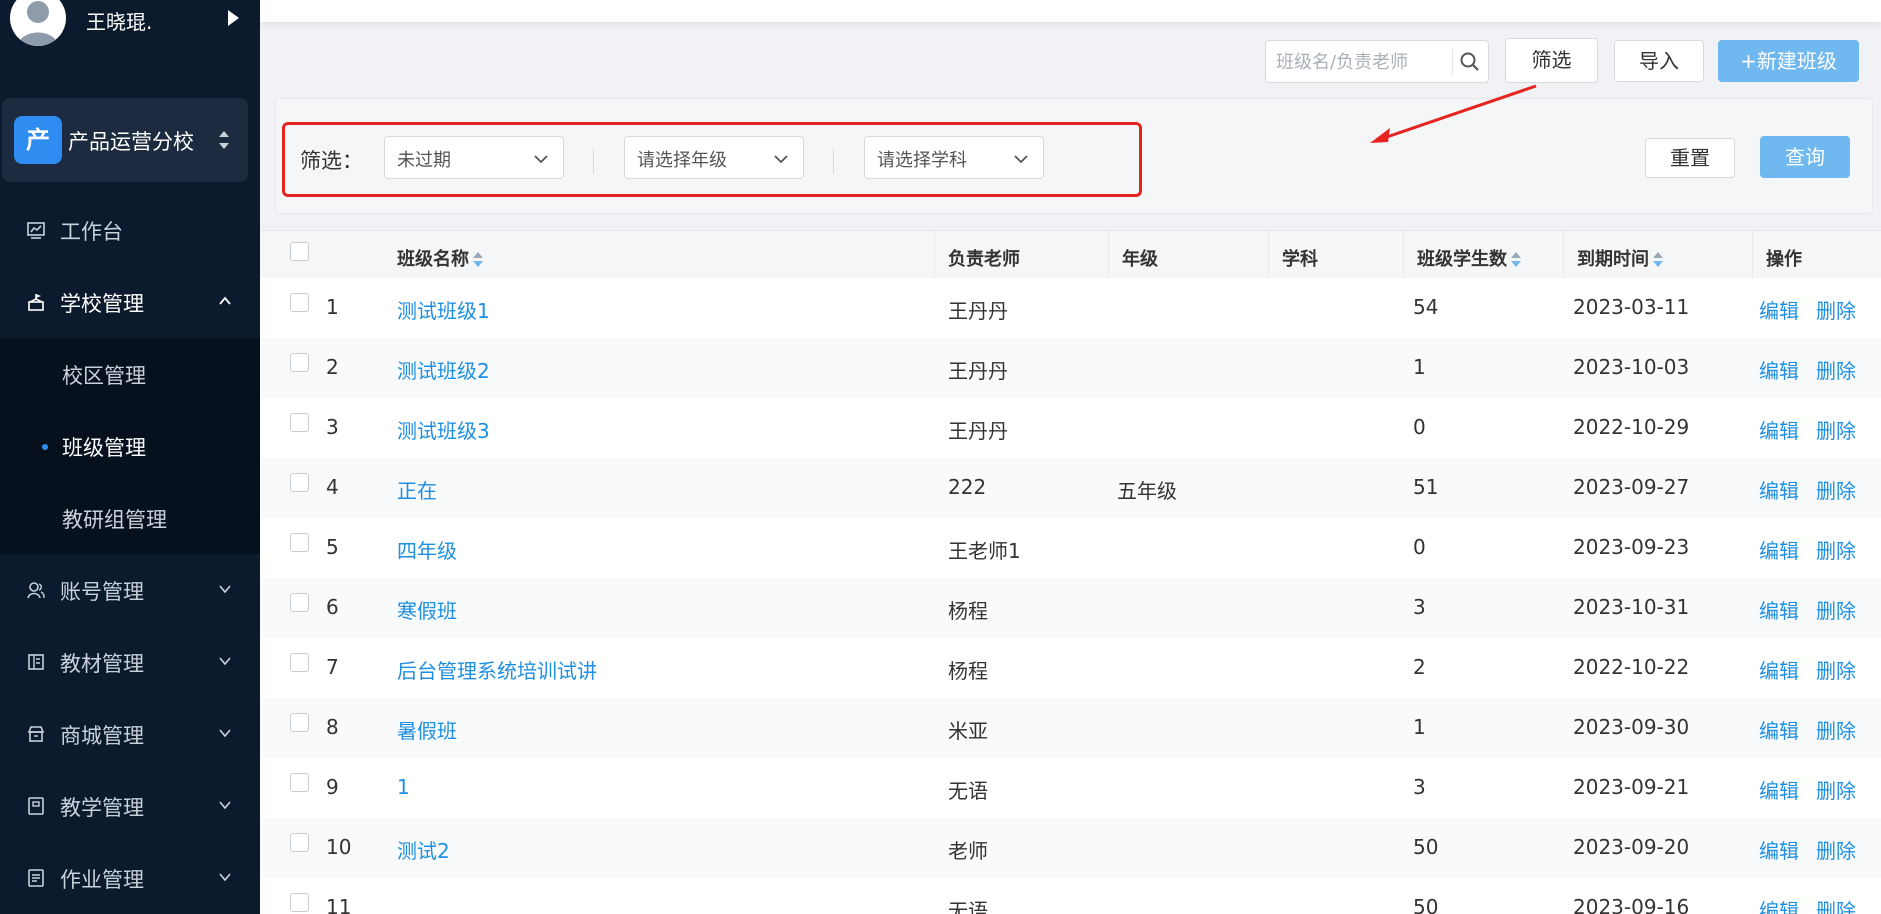  What do you see at coordinates (427, 549) in the screenshot?
I see `class-name-link: 四年级` at bounding box center [427, 549].